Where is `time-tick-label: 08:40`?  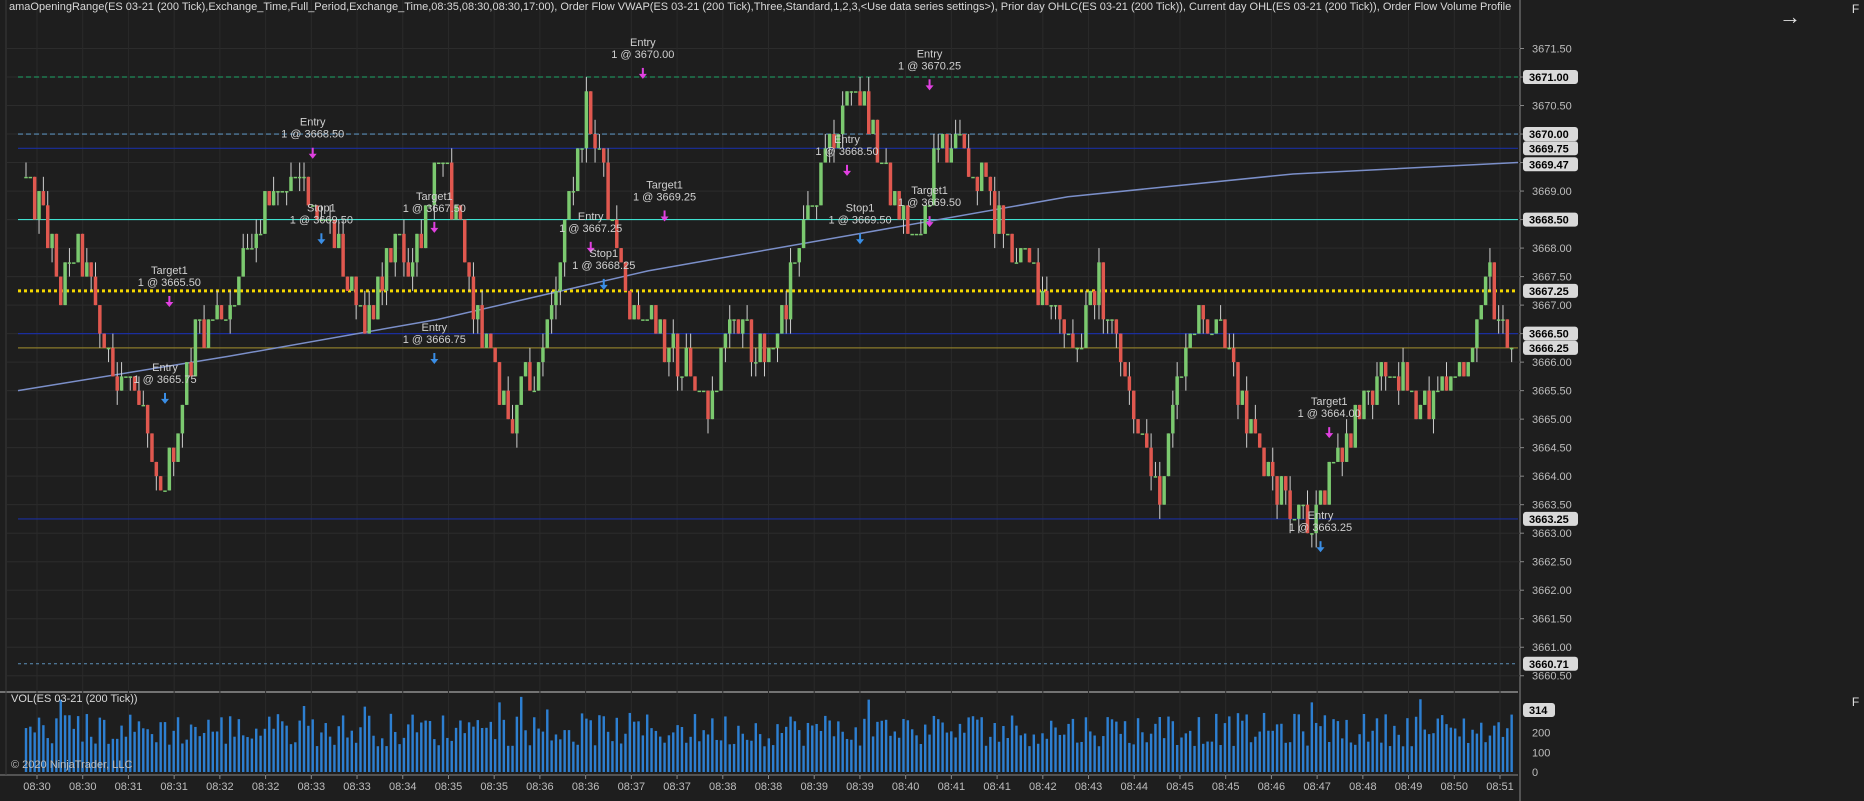 time-tick-label: 08:40 is located at coordinates (906, 787).